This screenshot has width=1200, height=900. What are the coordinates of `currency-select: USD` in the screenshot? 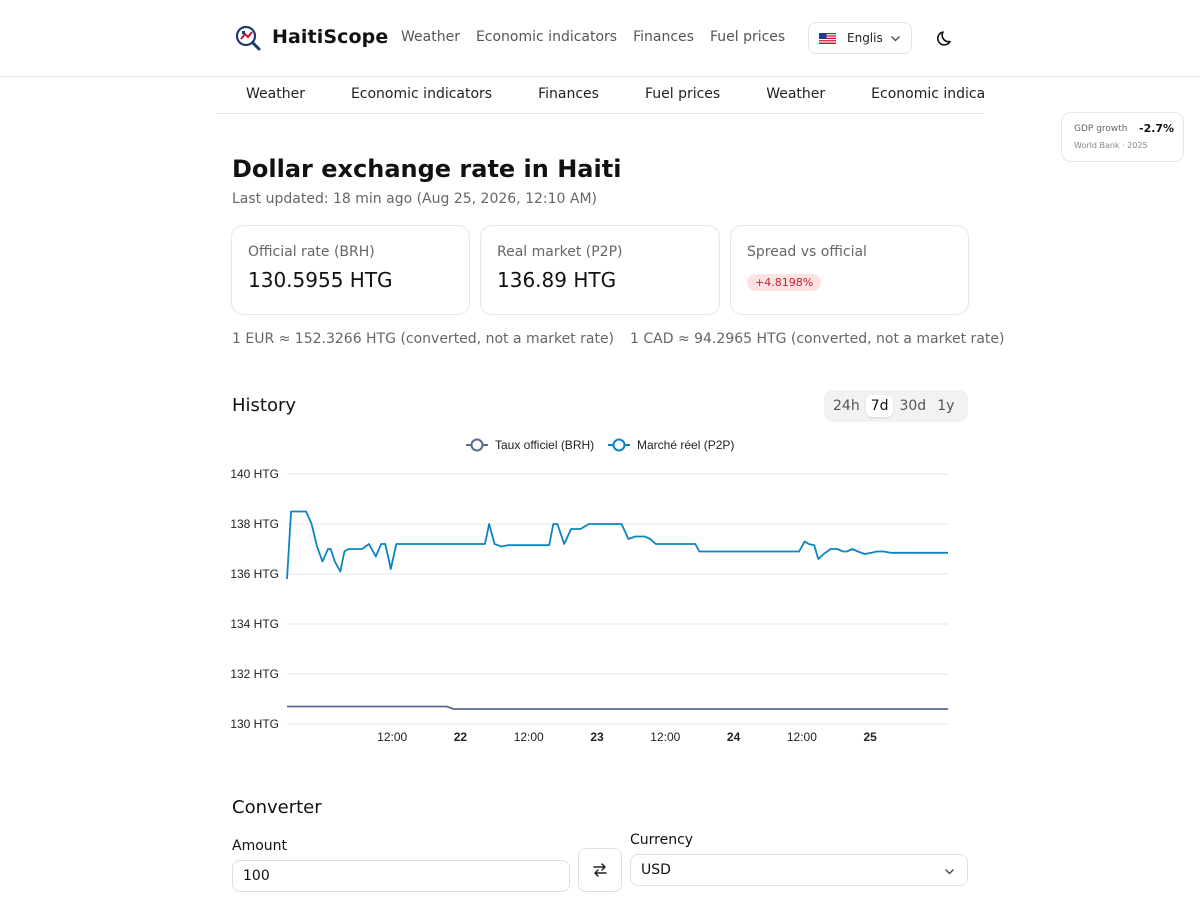 It's located at (799, 870).